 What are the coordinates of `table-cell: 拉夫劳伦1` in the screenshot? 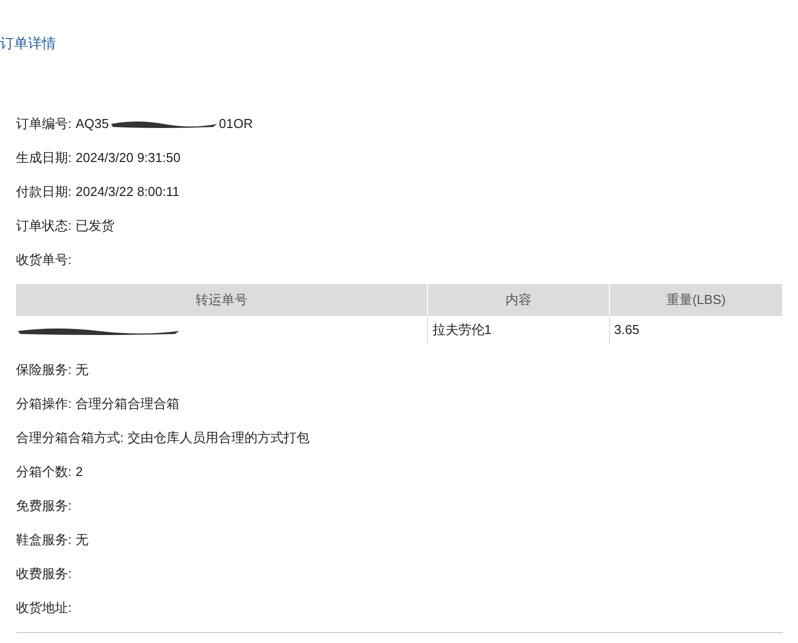 It's located at (519, 330).